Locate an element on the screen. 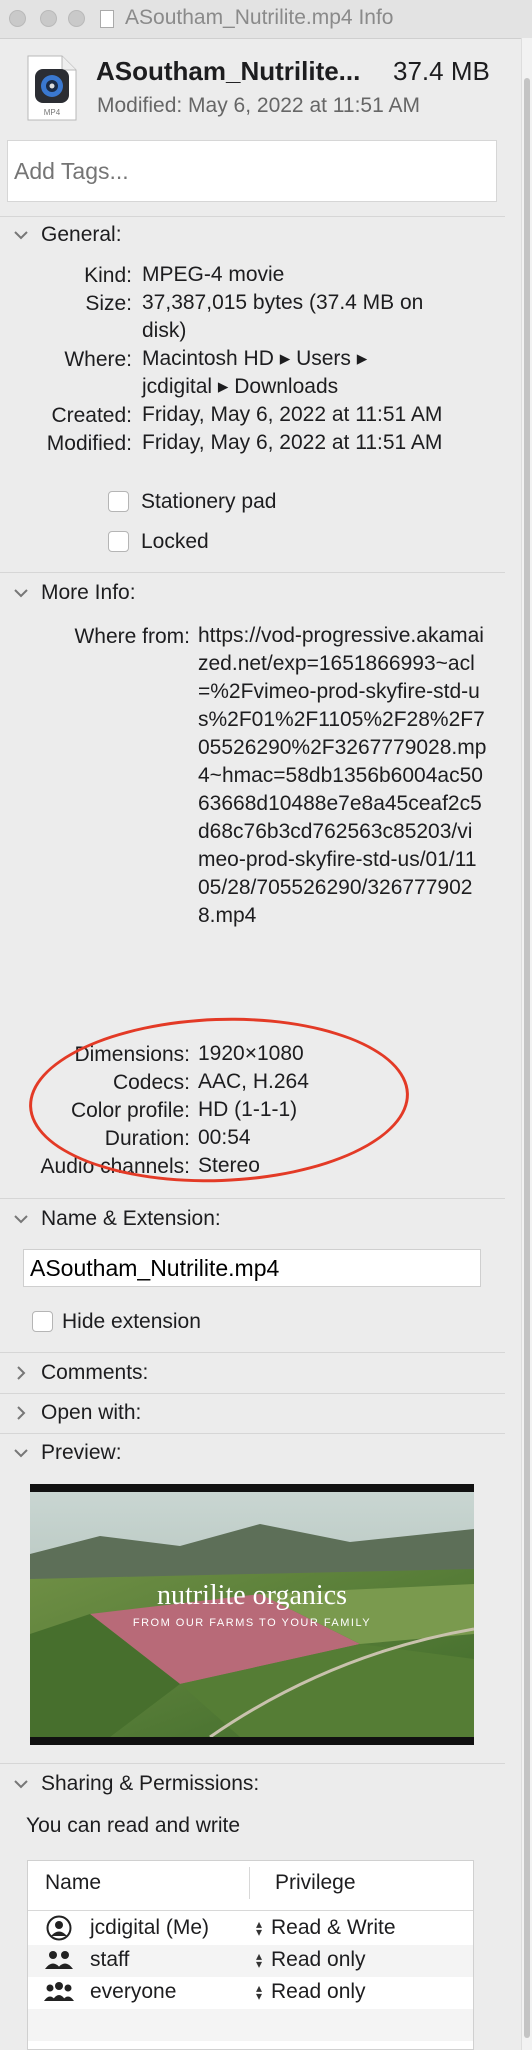 The image size is (532, 2050). size-label: Size: is located at coordinates (108, 303).